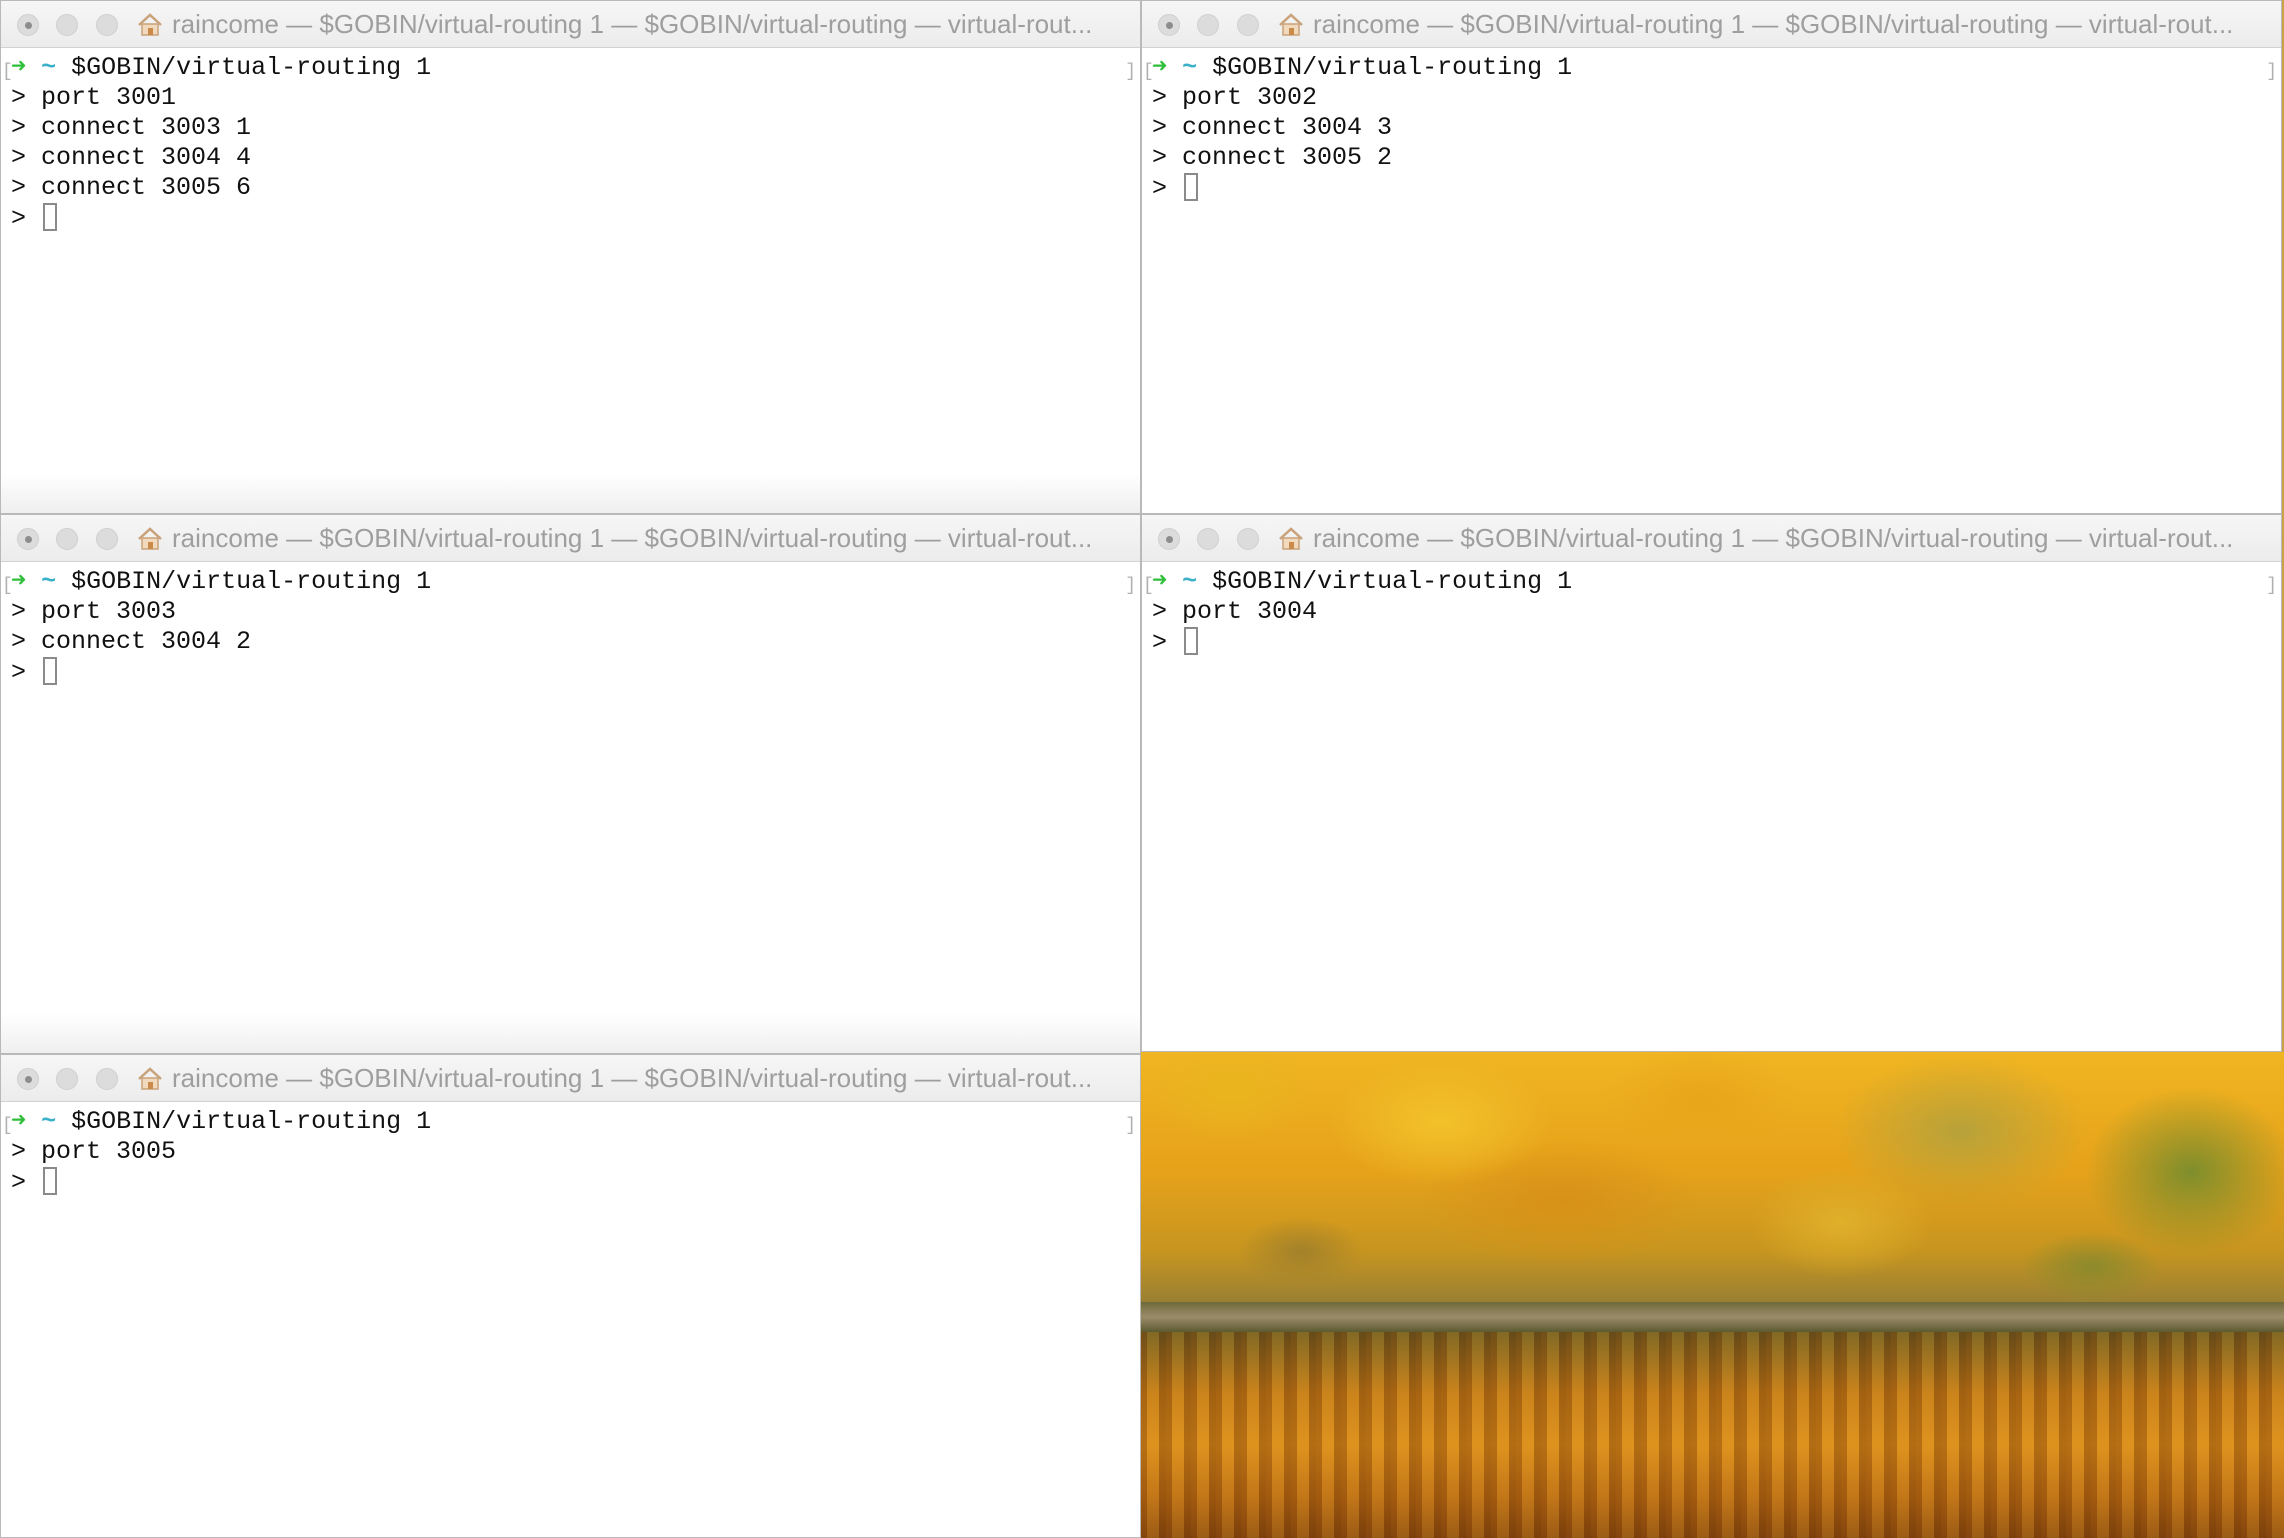 This screenshot has height=1538, width=2284. What do you see at coordinates (94, 611) in the screenshot?
I see `output-line: > port 3003` at bounding box center [94, 611].